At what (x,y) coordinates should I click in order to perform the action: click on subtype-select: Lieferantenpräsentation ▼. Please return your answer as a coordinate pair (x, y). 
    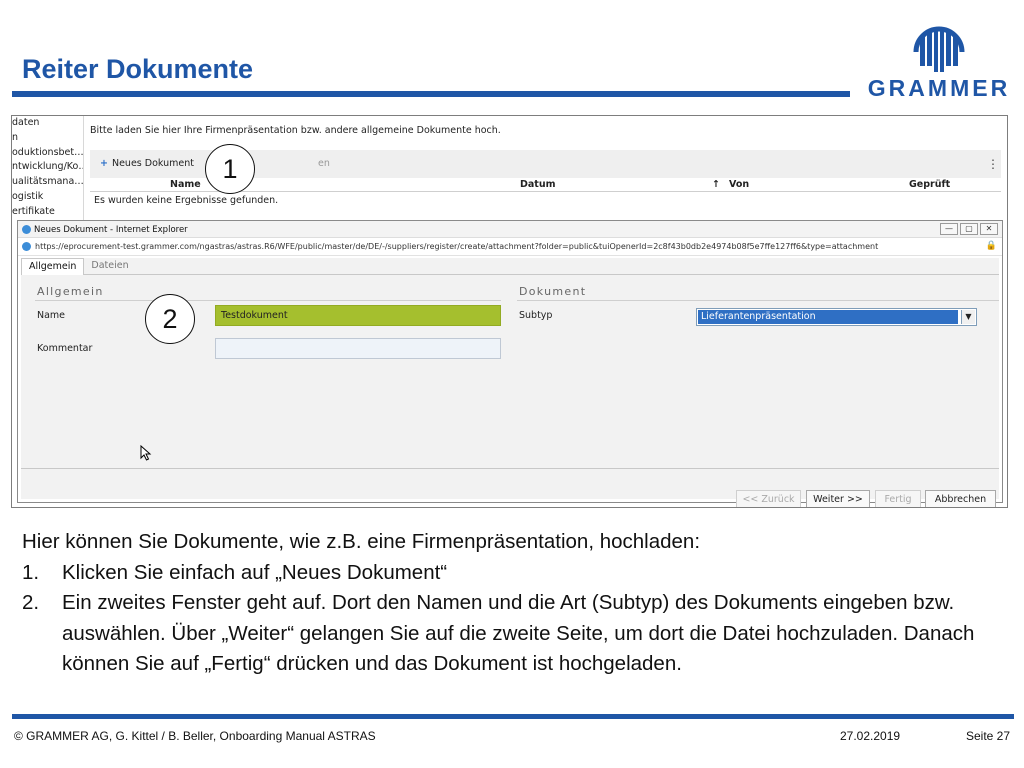
    Looking at the image, I should click on (836, 317).